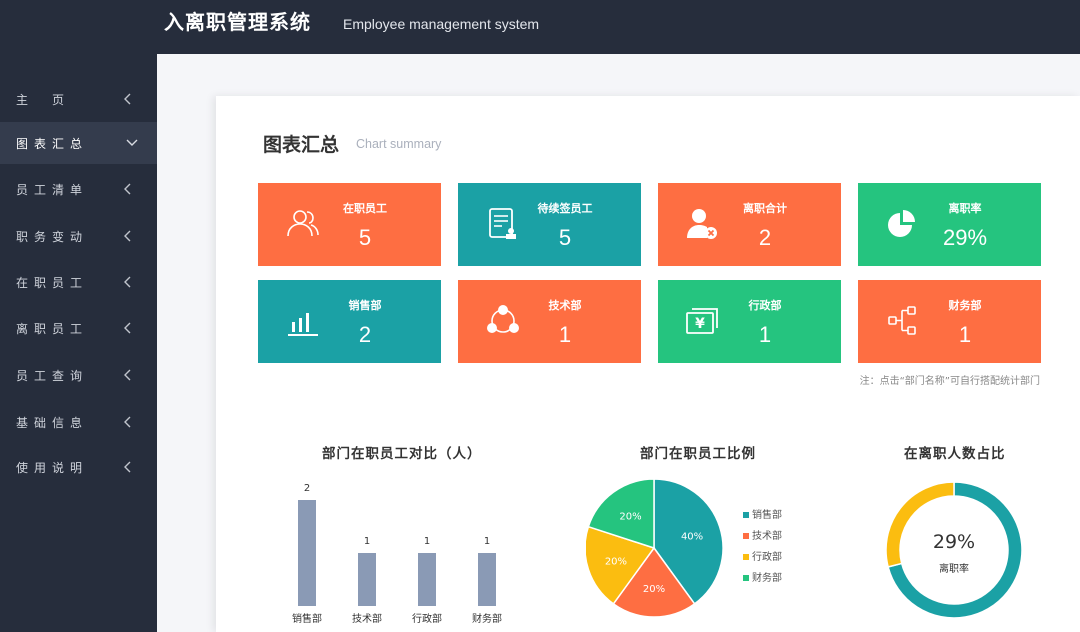  What do you see at coordinates (365, 208) in the screenshot?
I see `card-label: 在职员工` at bounding box center [365, 208].